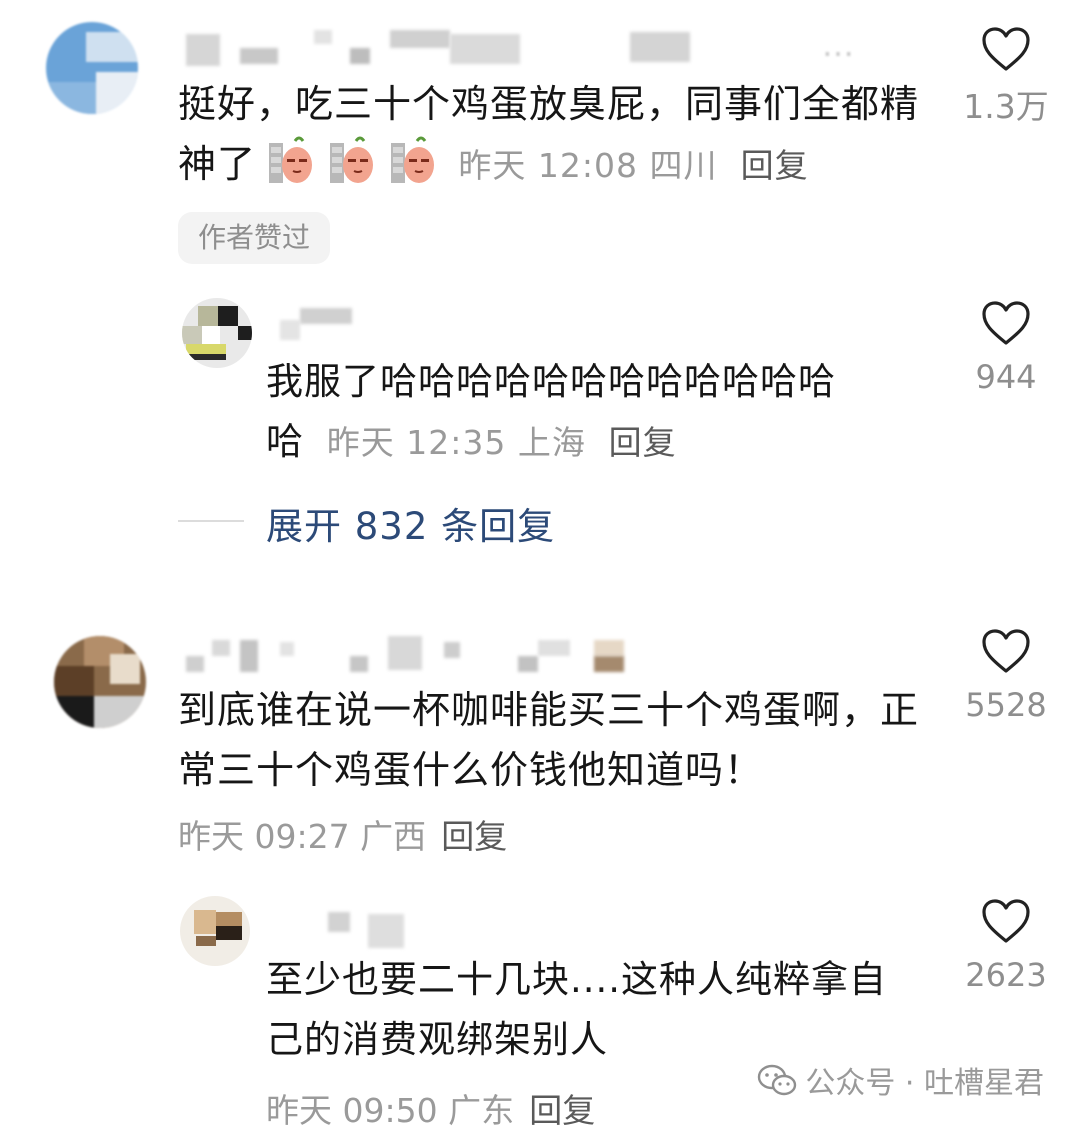  I want to click on reply-meta-row: 昨天 09:50 广东 回复, so click(430, 1108).